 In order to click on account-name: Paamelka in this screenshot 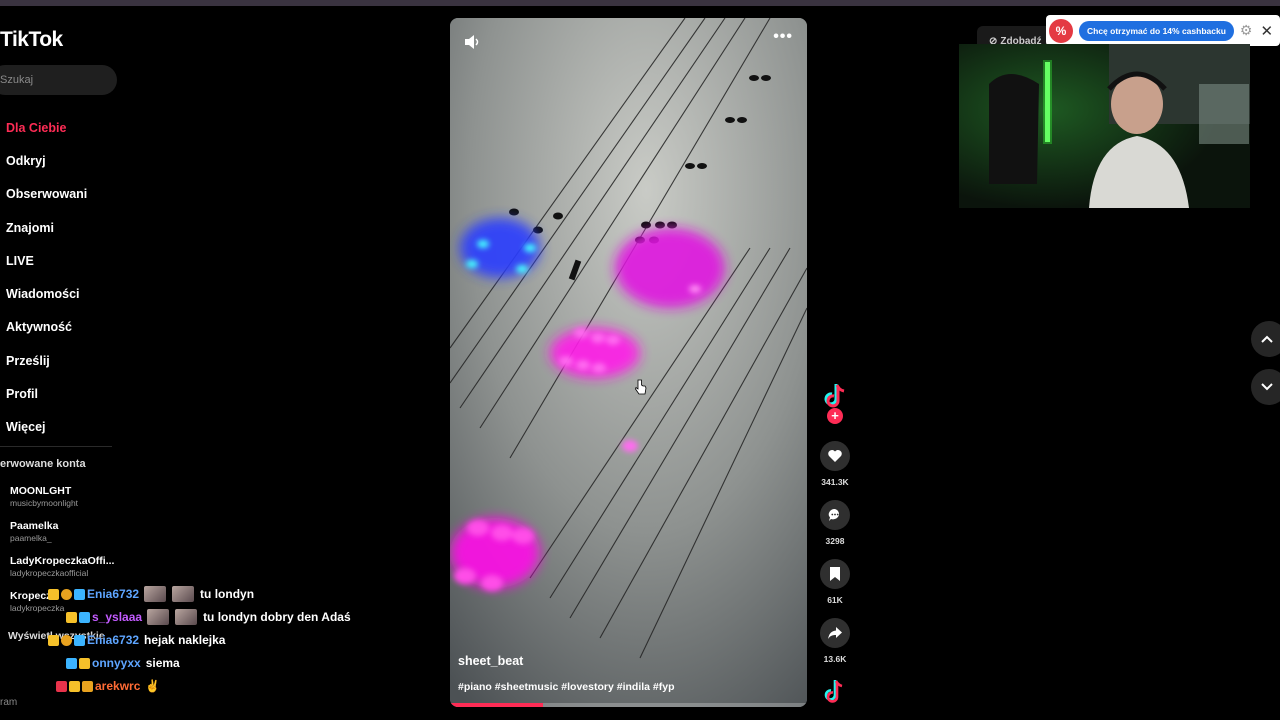, I will do `click(34, 526)`.